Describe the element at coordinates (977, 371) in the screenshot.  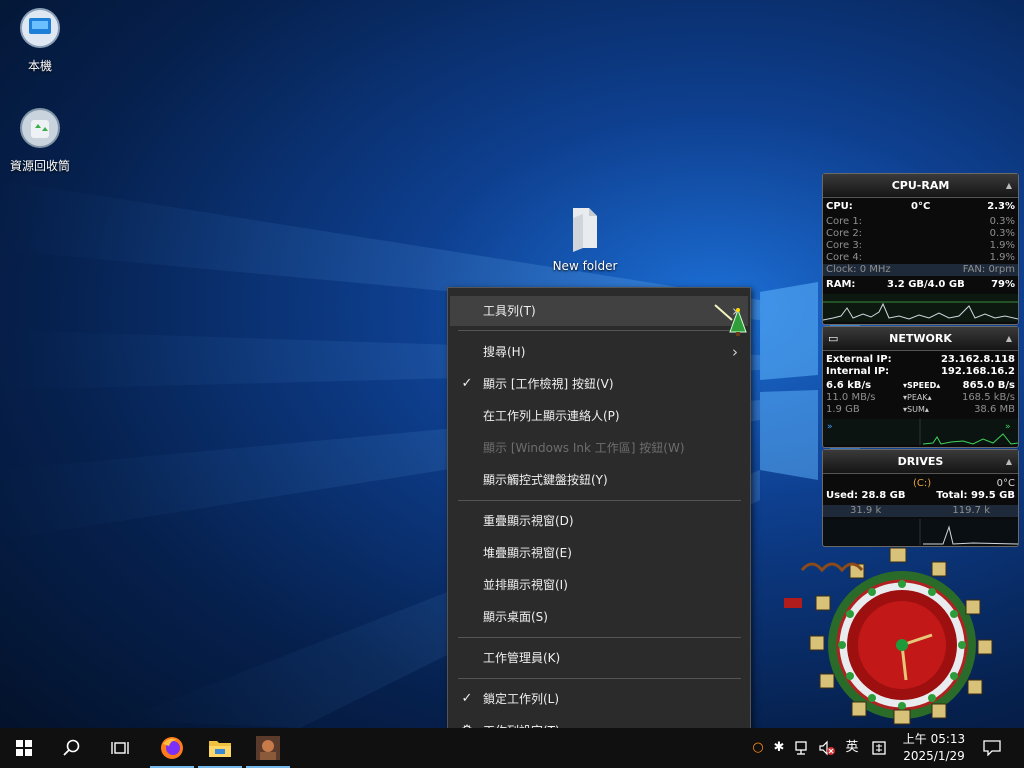
I see `internal-ip-value: 192.168.16.2` at that location.